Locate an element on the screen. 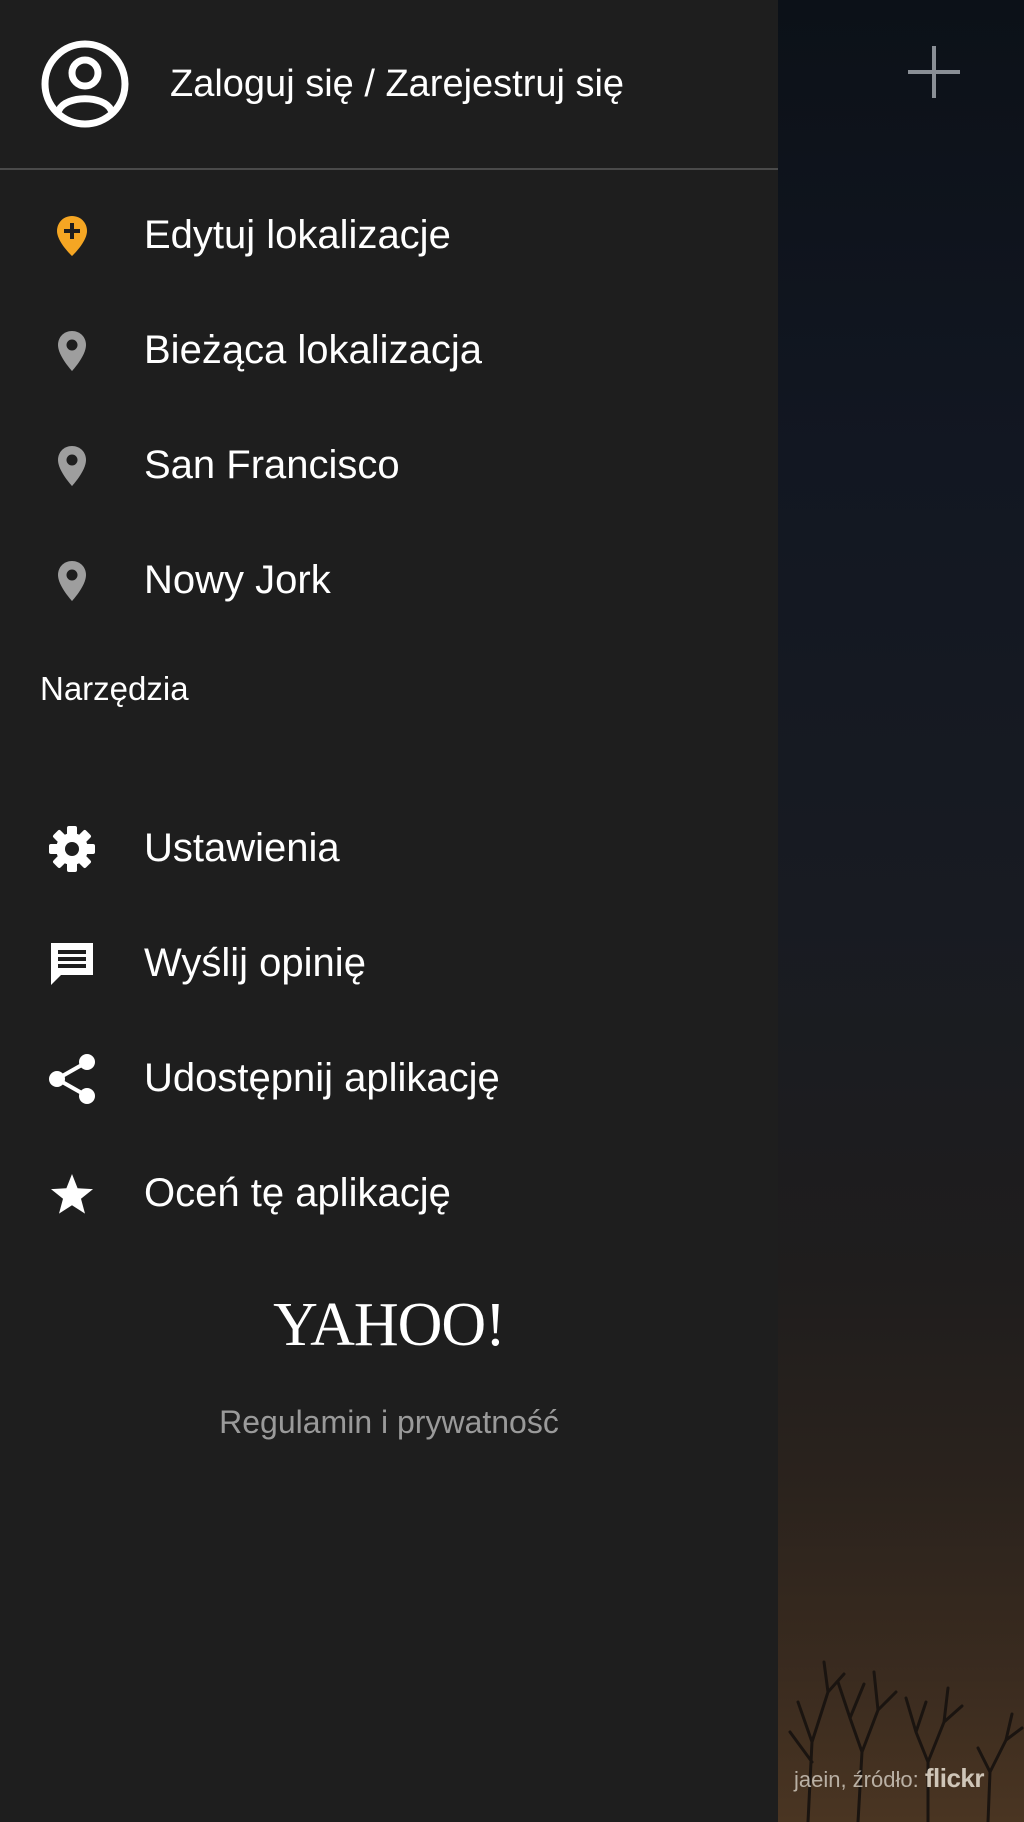 This screenshot has height=1822, width=1024. menu-item-send-feedback: Wyślij opinię is located at coordinates (389, 963).